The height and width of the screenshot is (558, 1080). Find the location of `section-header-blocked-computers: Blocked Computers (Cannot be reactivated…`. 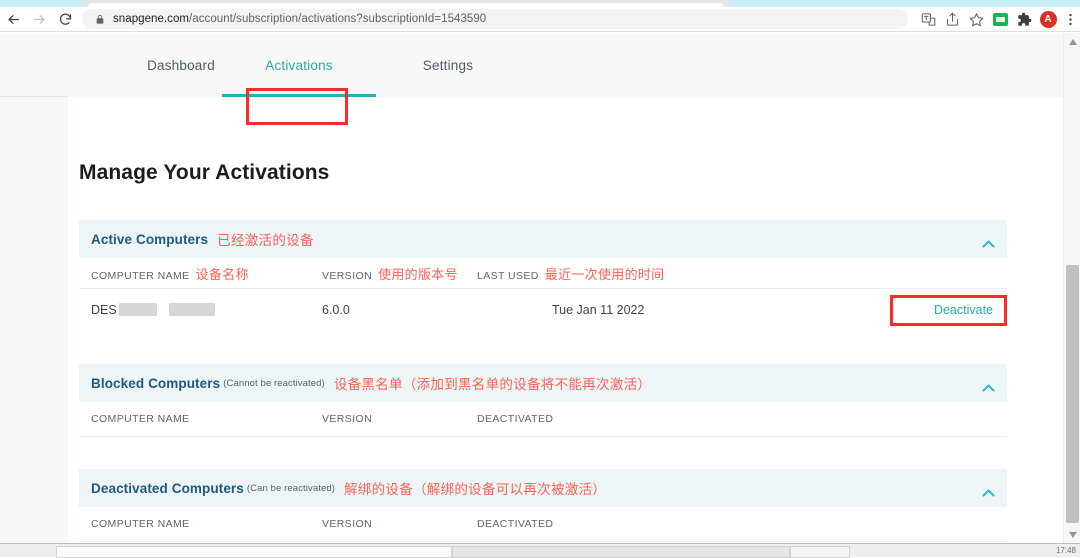

section-header-blocked-computers: Blocked Computers (Cannot be reactivated… is located at coordinates (543, 383).